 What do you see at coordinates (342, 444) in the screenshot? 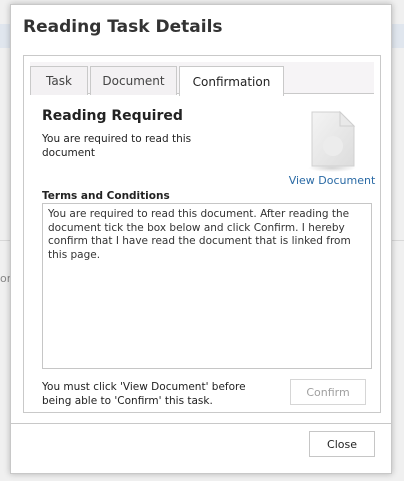
I see `close-button: Close` at bounding box center [342, 444].